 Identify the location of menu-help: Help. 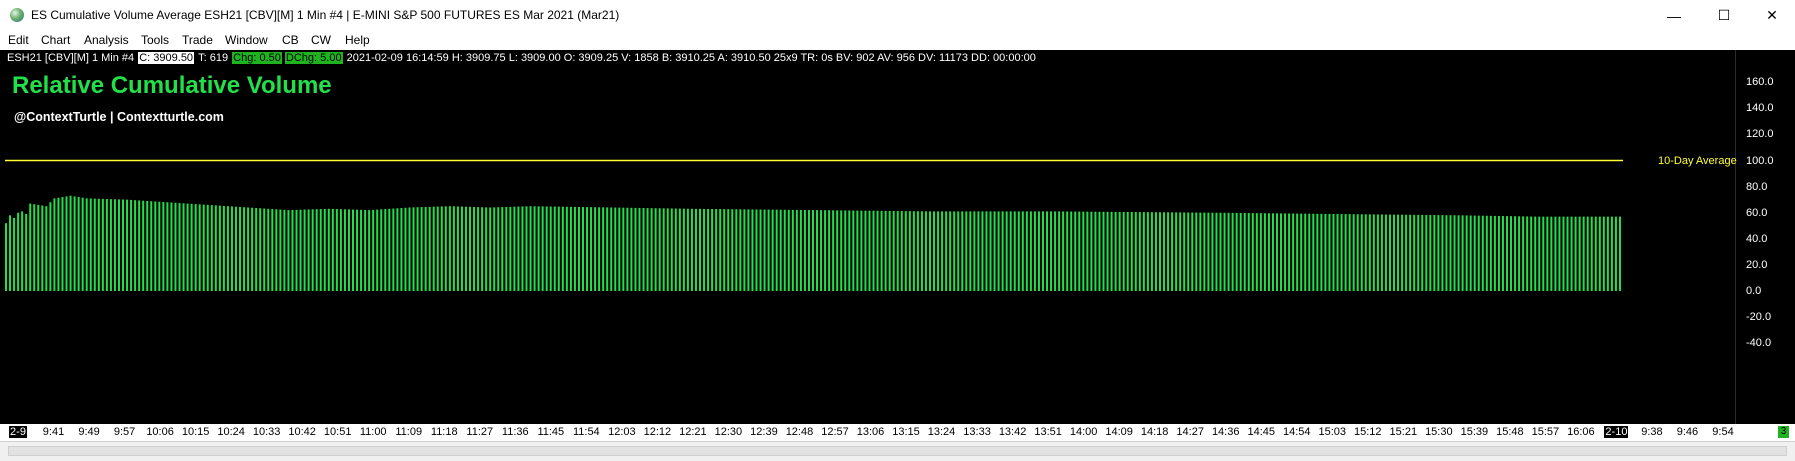
(357, 40).